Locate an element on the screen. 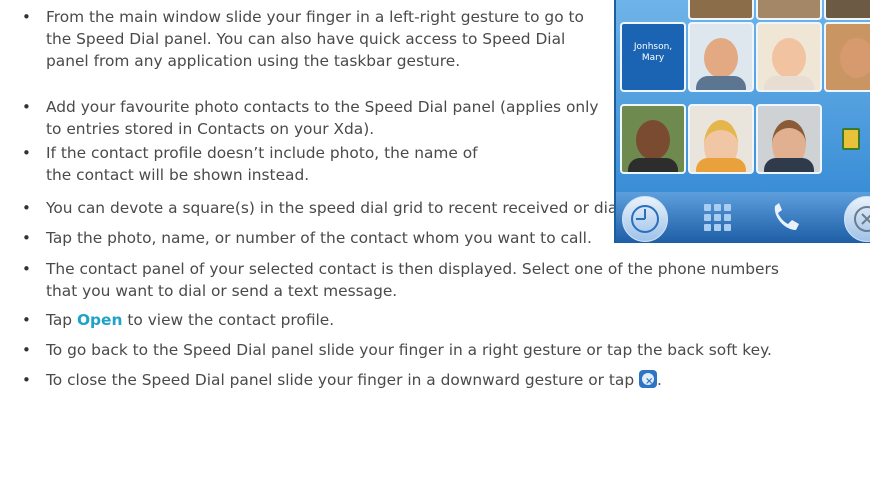  call-button is located at coordinates (786, 218).